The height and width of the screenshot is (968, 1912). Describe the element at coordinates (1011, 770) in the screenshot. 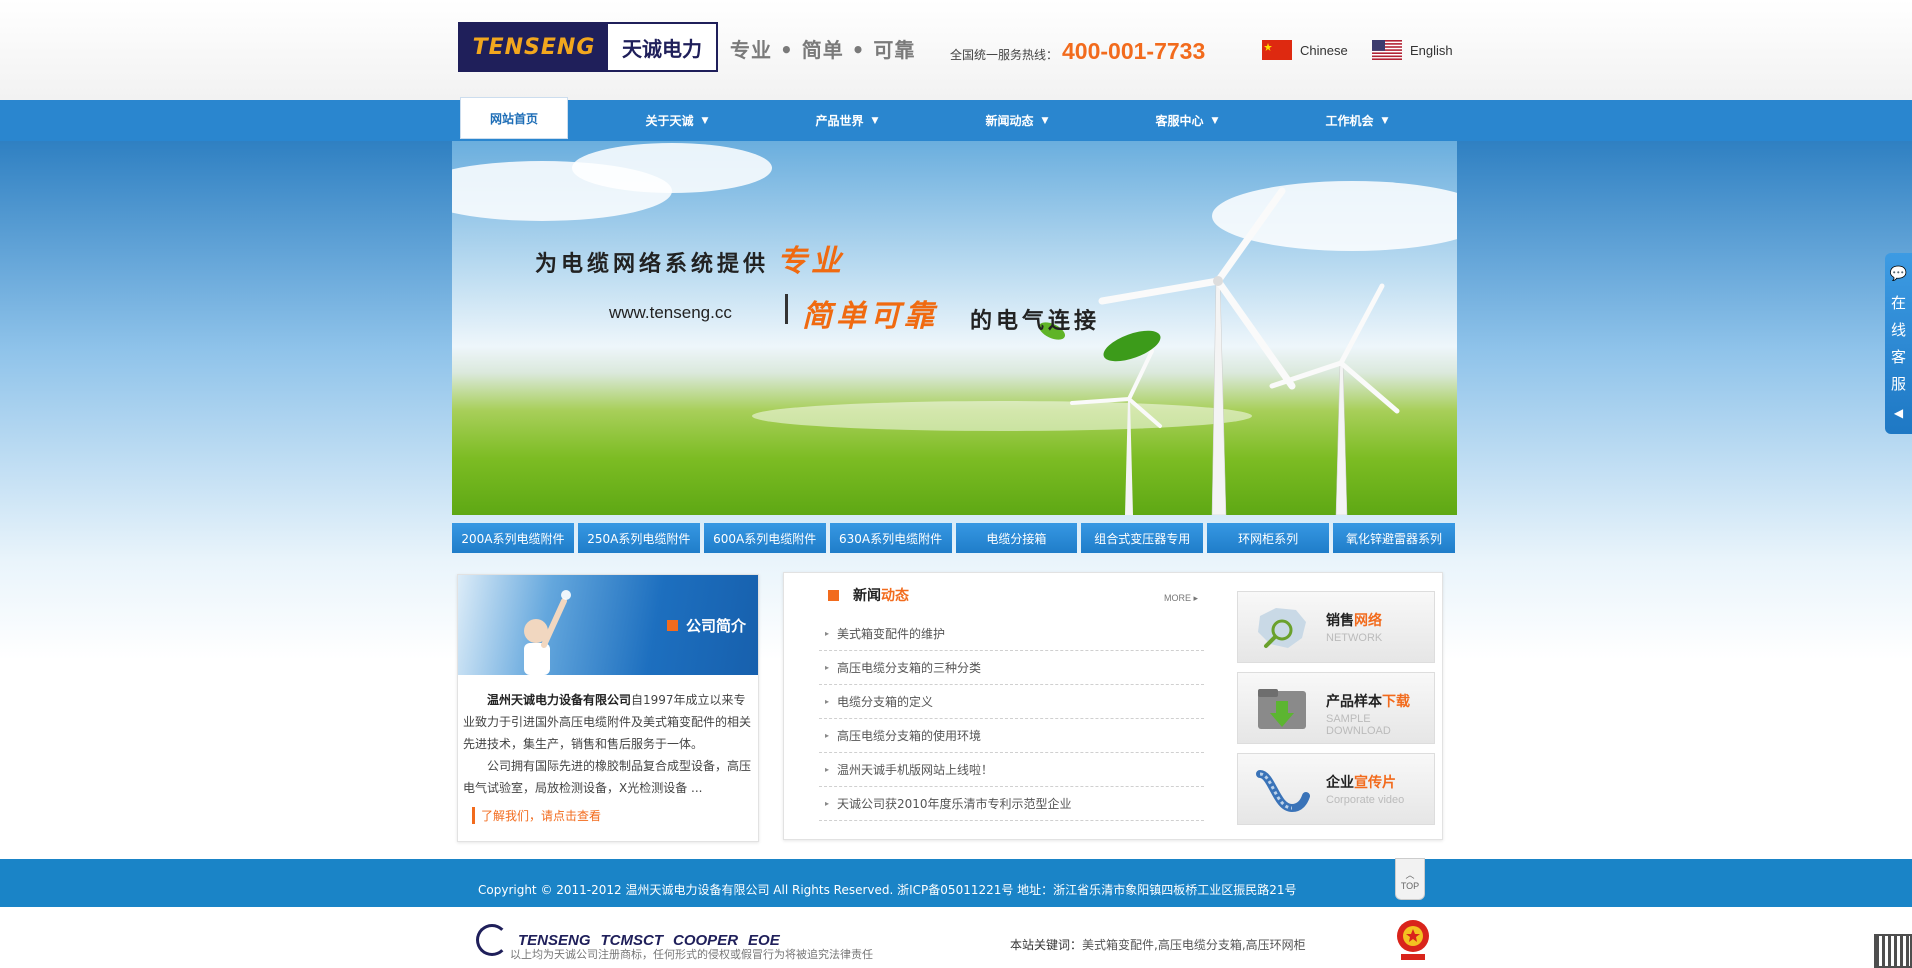

I see `news-item: ▸ 温州天诚手机版网站上线啦！` at that location.